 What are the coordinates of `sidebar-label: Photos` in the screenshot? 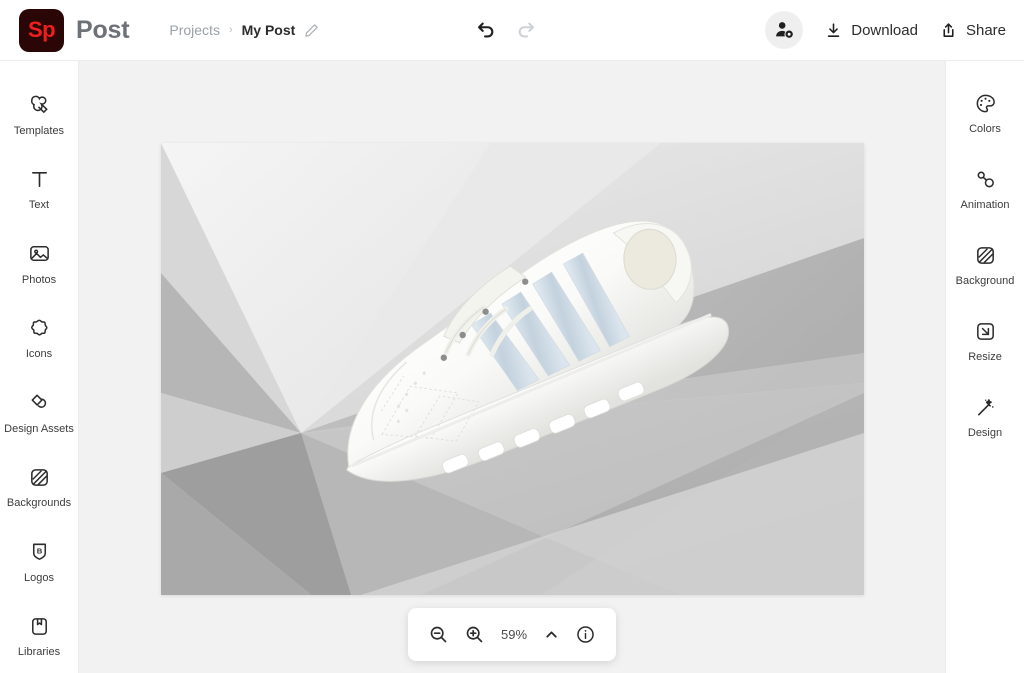 It's located at (39, 279).